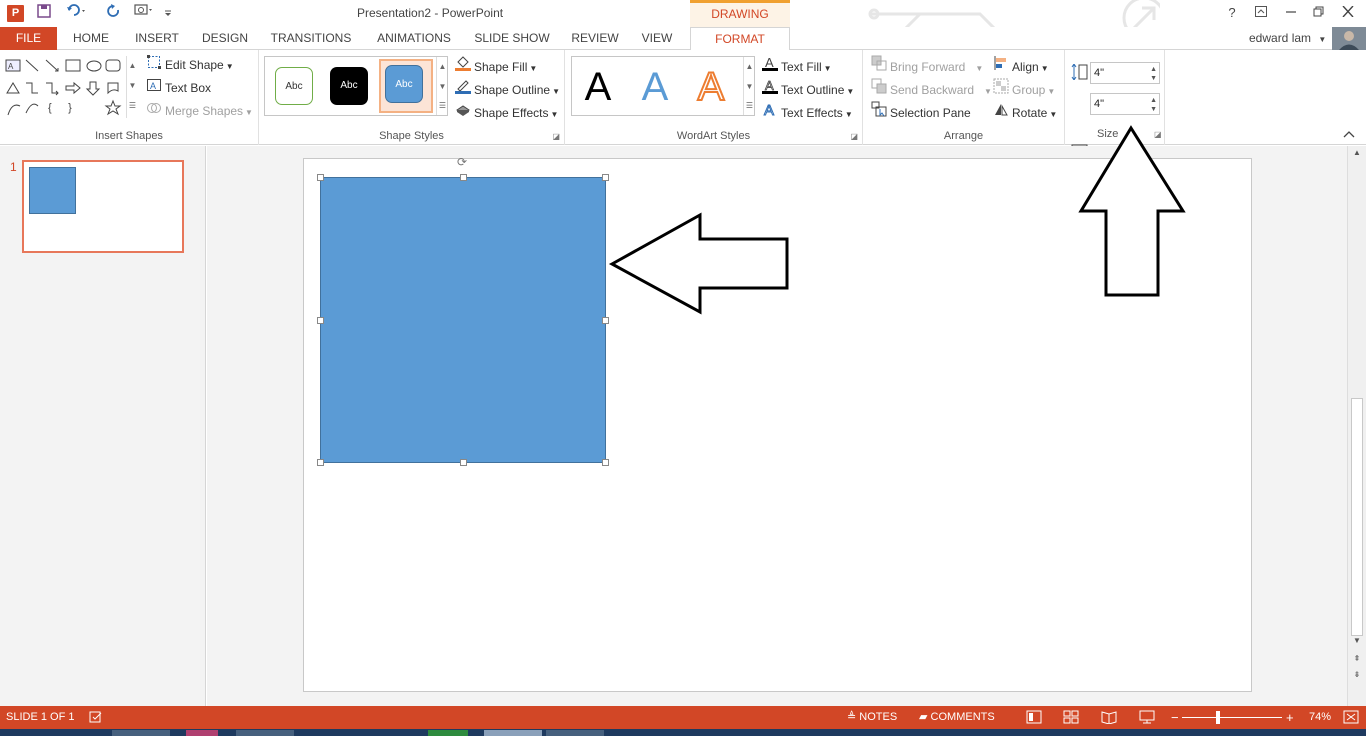  I want to click on merge-shapes-button: Merge Shapes ▼, so click(199, 111).